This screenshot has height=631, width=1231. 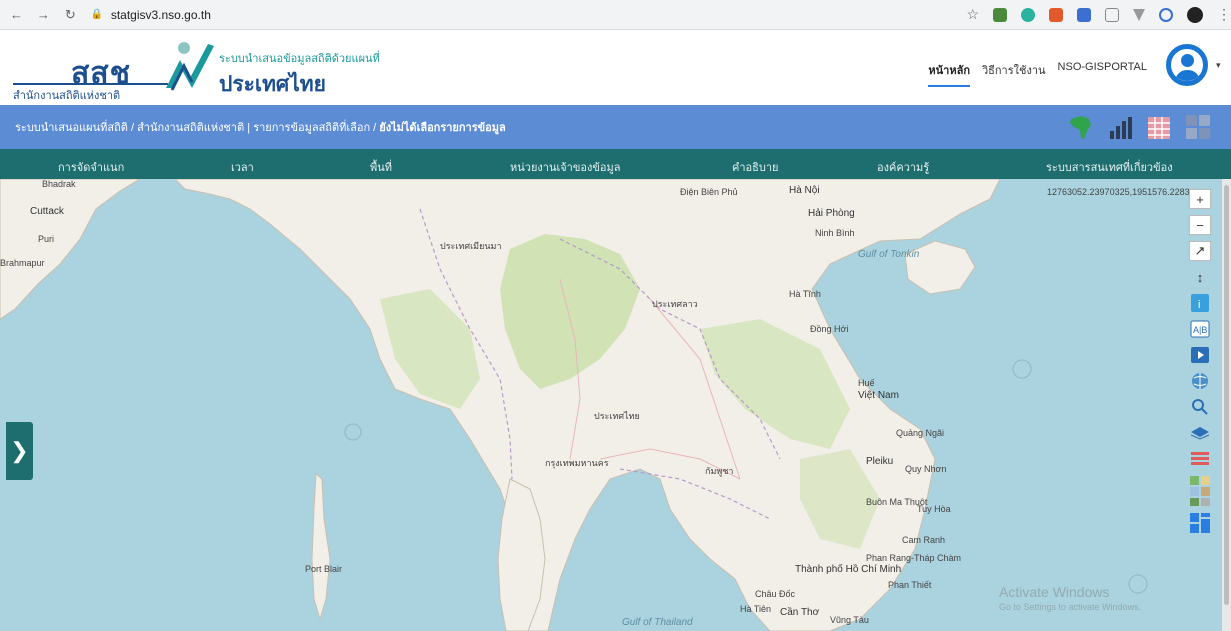 I want to click on layers-icon, so click(x=1200, y=433).